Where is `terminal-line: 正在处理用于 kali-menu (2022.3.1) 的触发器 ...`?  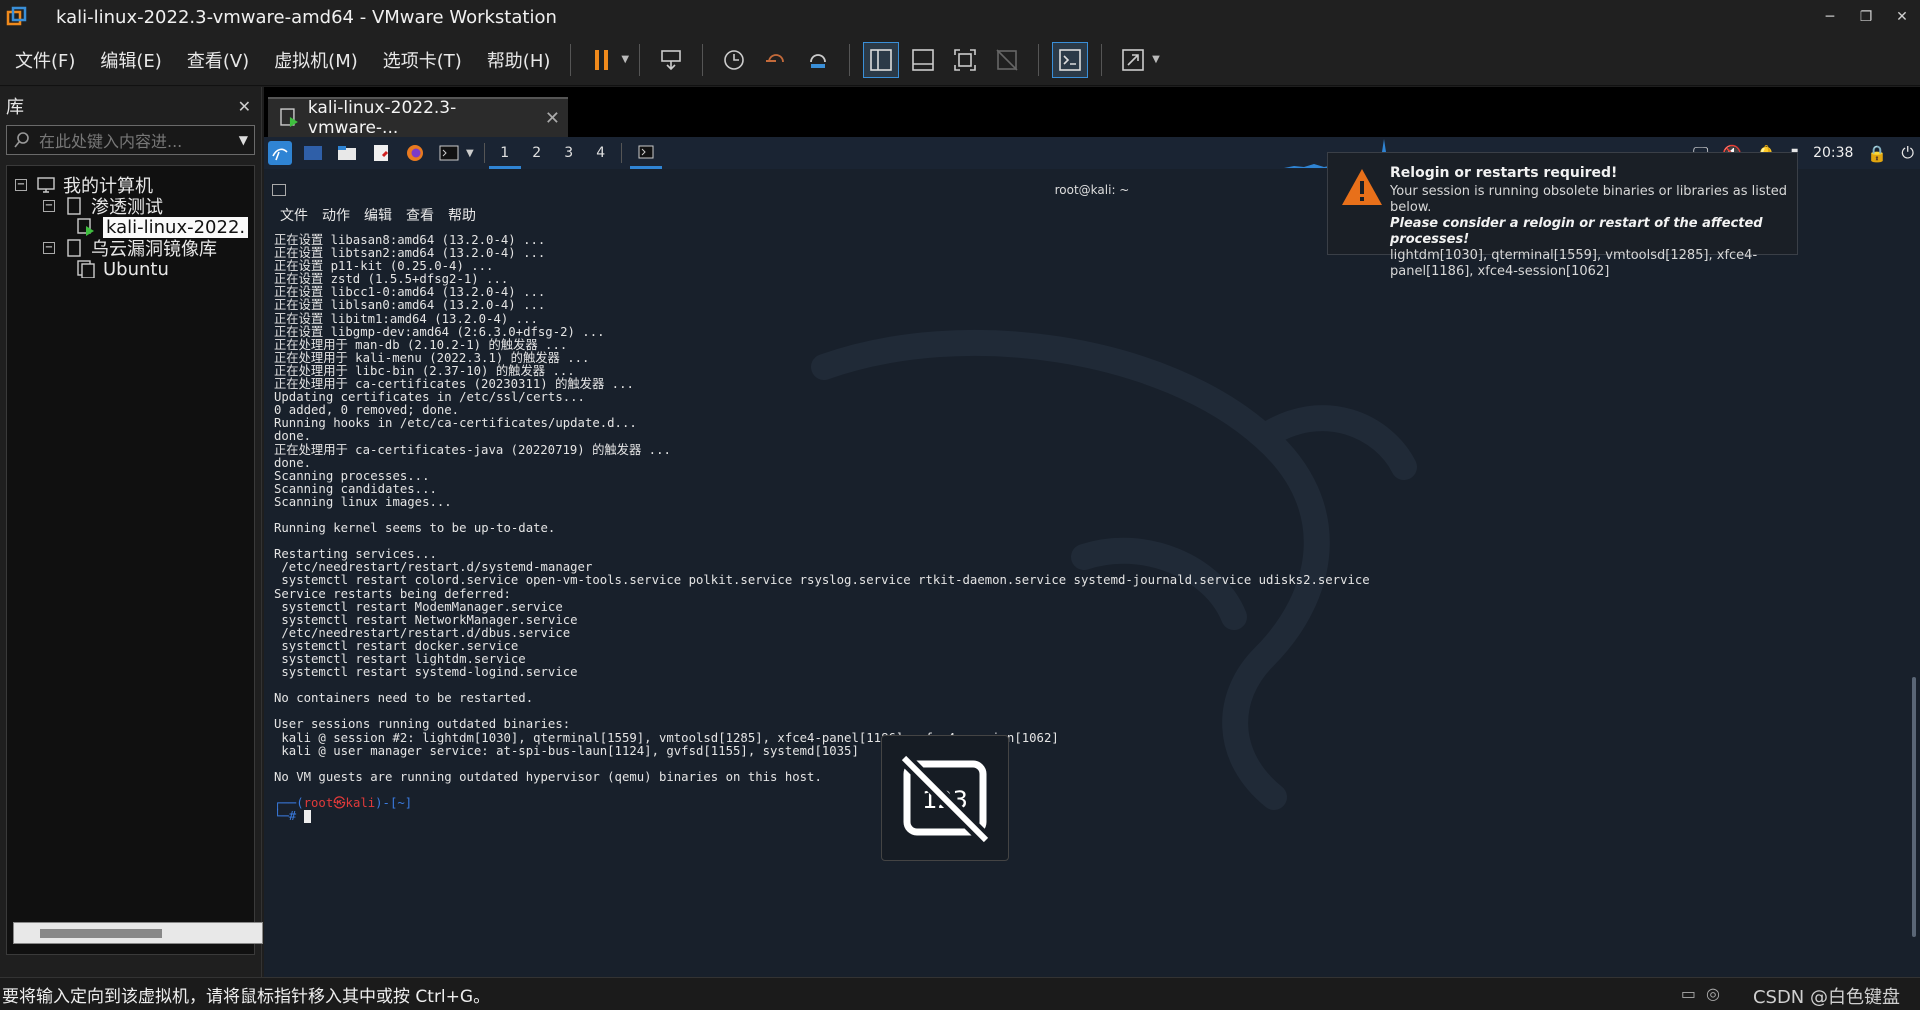 terminal-line: 正在处理用于 kali-menu (2022.3.1) 的触发器 ... is located at coordinates (432, 357).